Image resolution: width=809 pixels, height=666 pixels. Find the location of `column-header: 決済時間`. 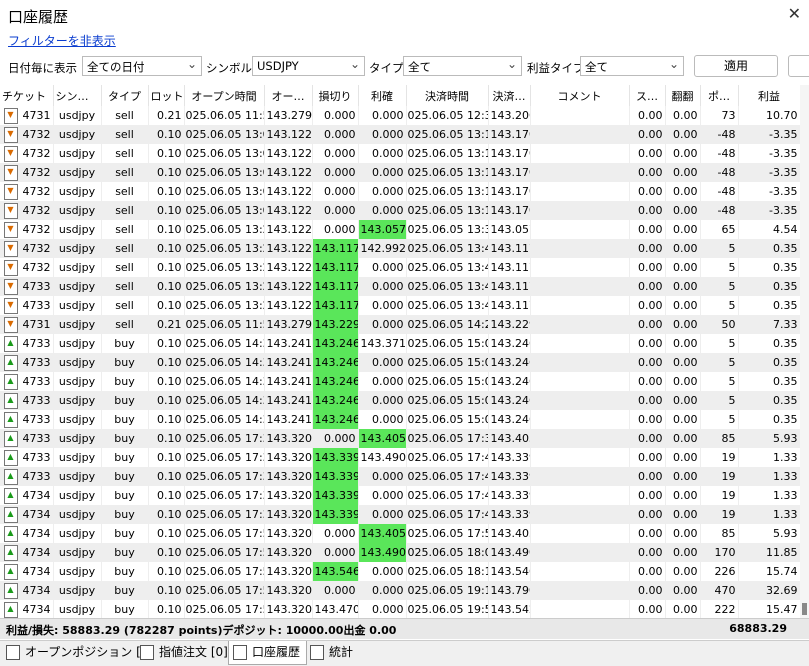

column-header: 決済時間 is located at coordinates (447, 95).